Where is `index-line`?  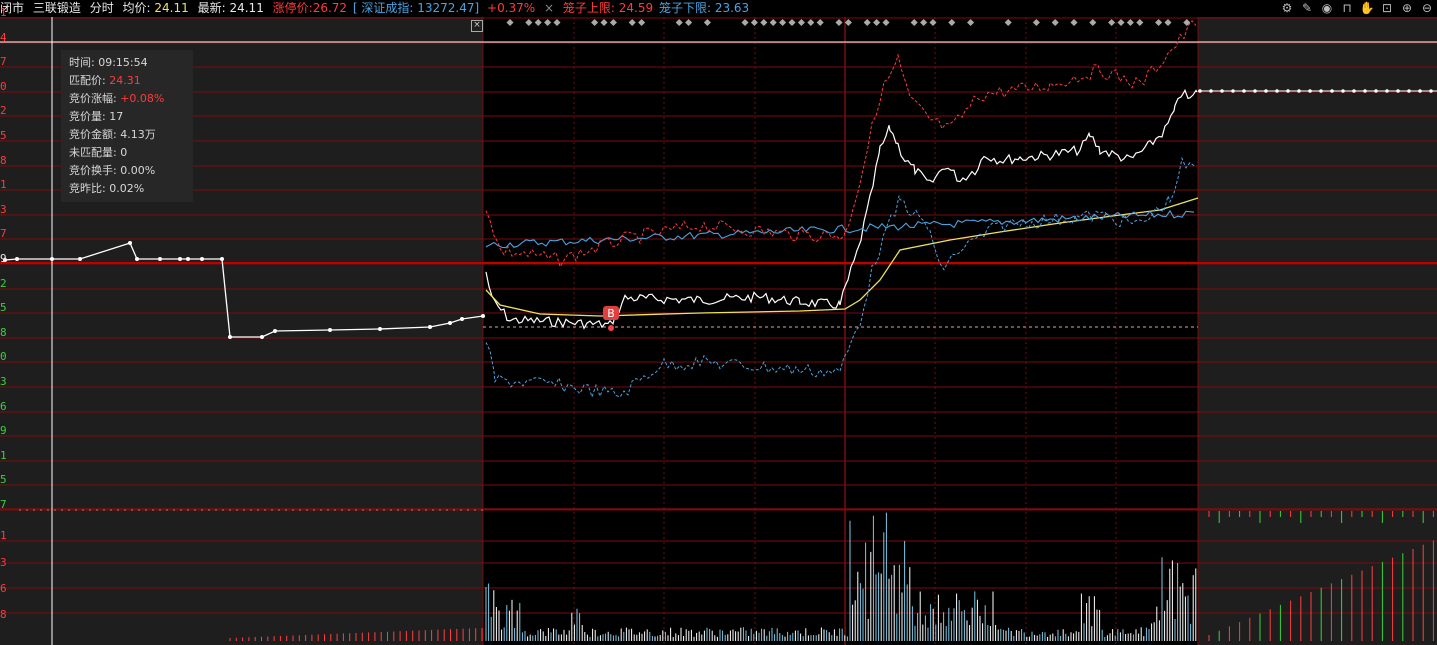
index-line is located at coordinates (840, 229).